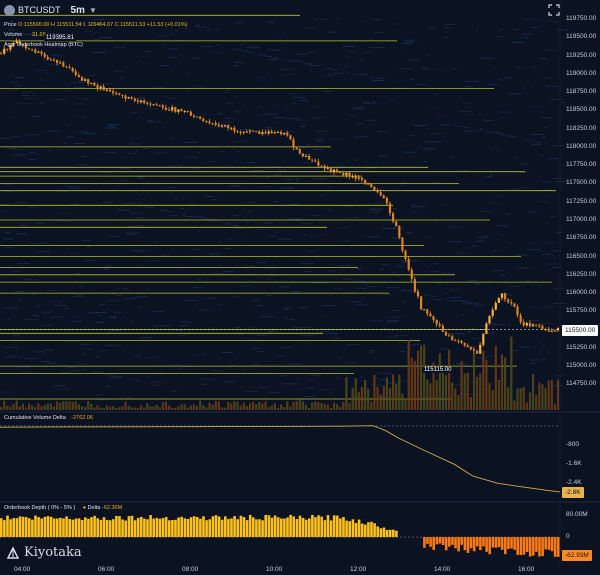 The height and width of the screenshot is (575, 600). I want to click on volume-legend: Volume 31.65, so click(25, 35).